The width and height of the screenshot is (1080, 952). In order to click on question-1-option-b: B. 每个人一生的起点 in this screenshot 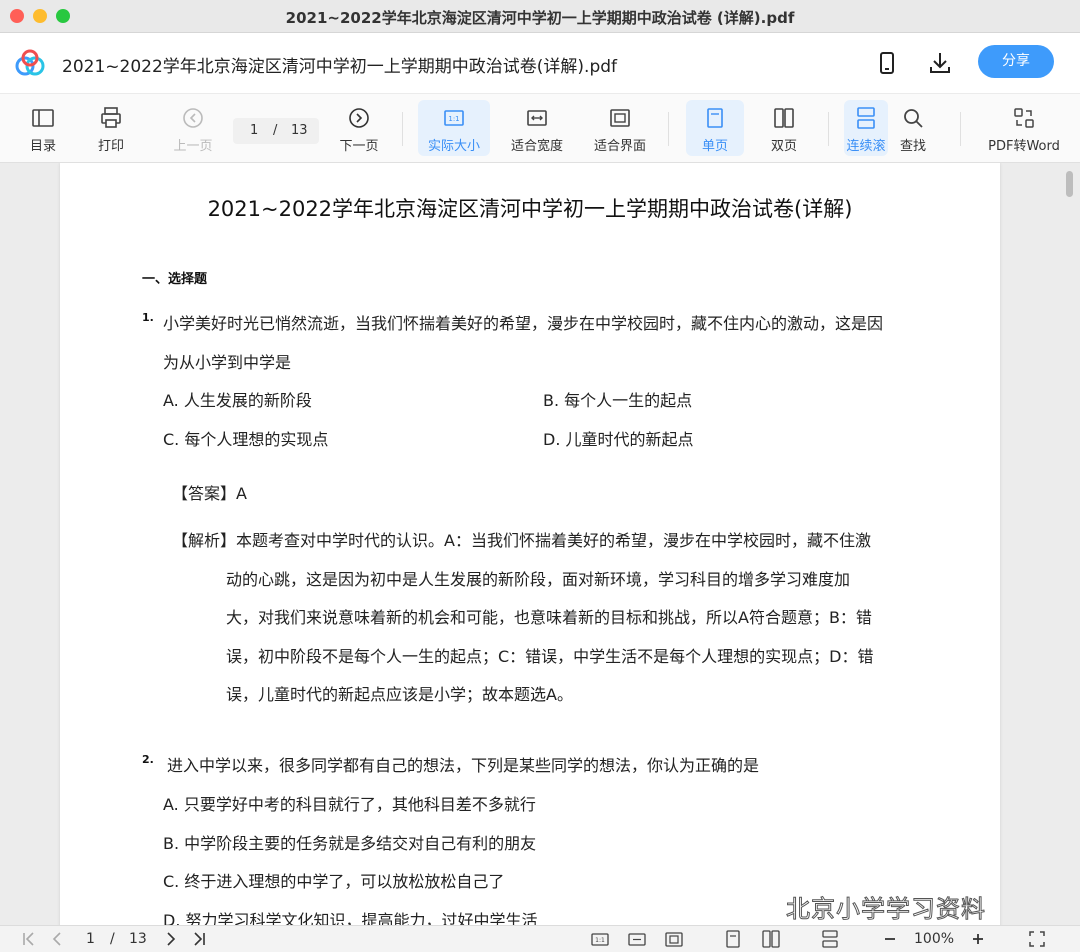, I will do `click(618, 400)`.